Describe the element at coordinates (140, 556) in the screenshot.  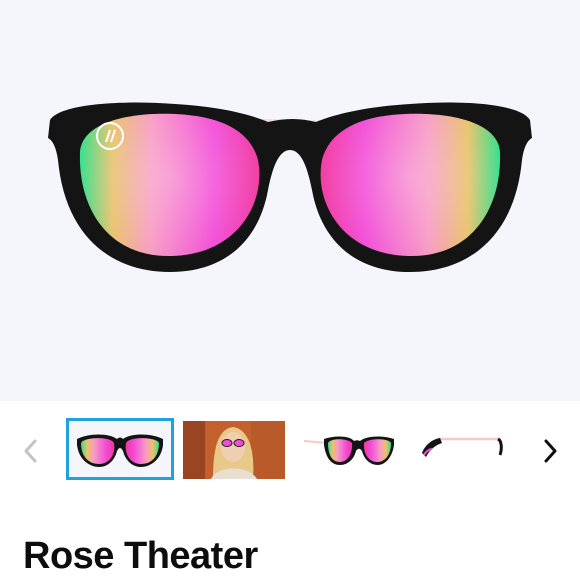
I see `product-title: Rose Theater` at that location.